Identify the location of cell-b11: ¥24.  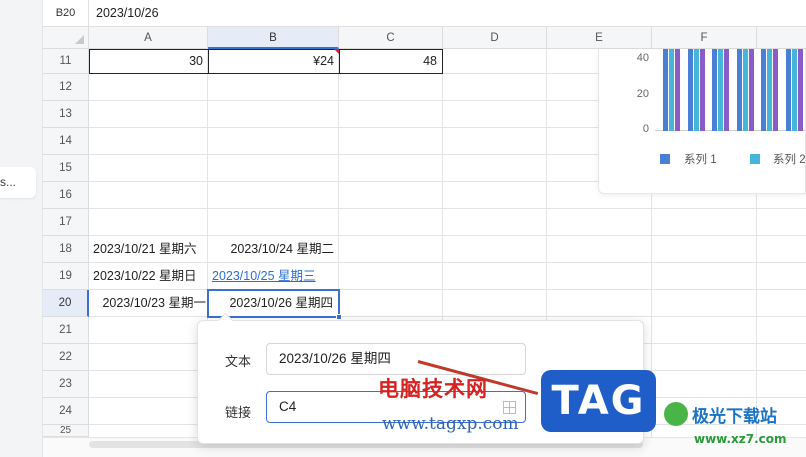
(274, 61).